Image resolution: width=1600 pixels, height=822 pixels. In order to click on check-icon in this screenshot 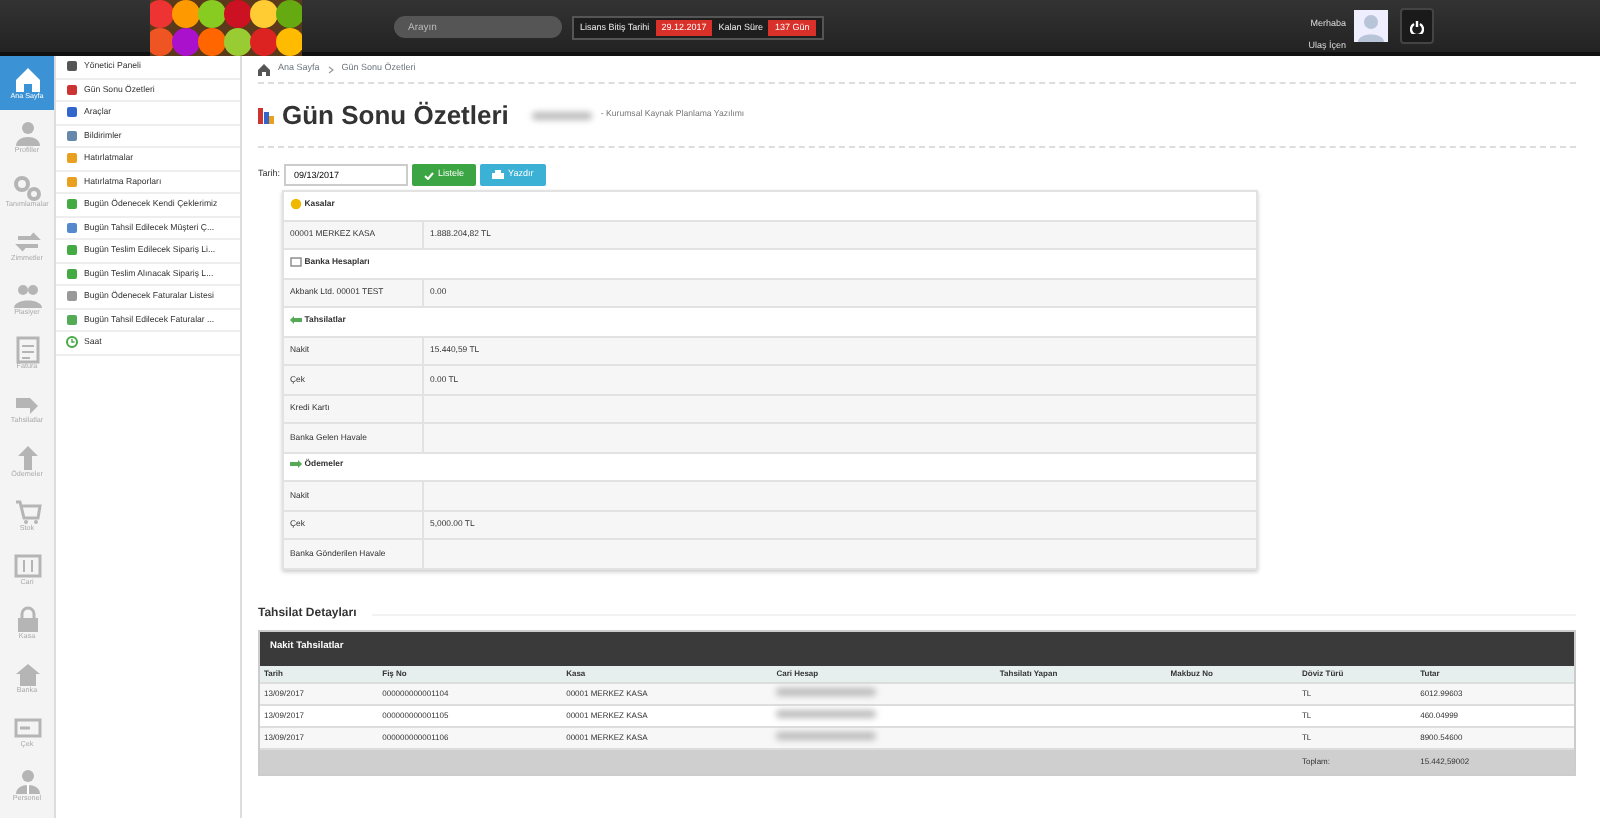, I will do `click(429, 175)`.